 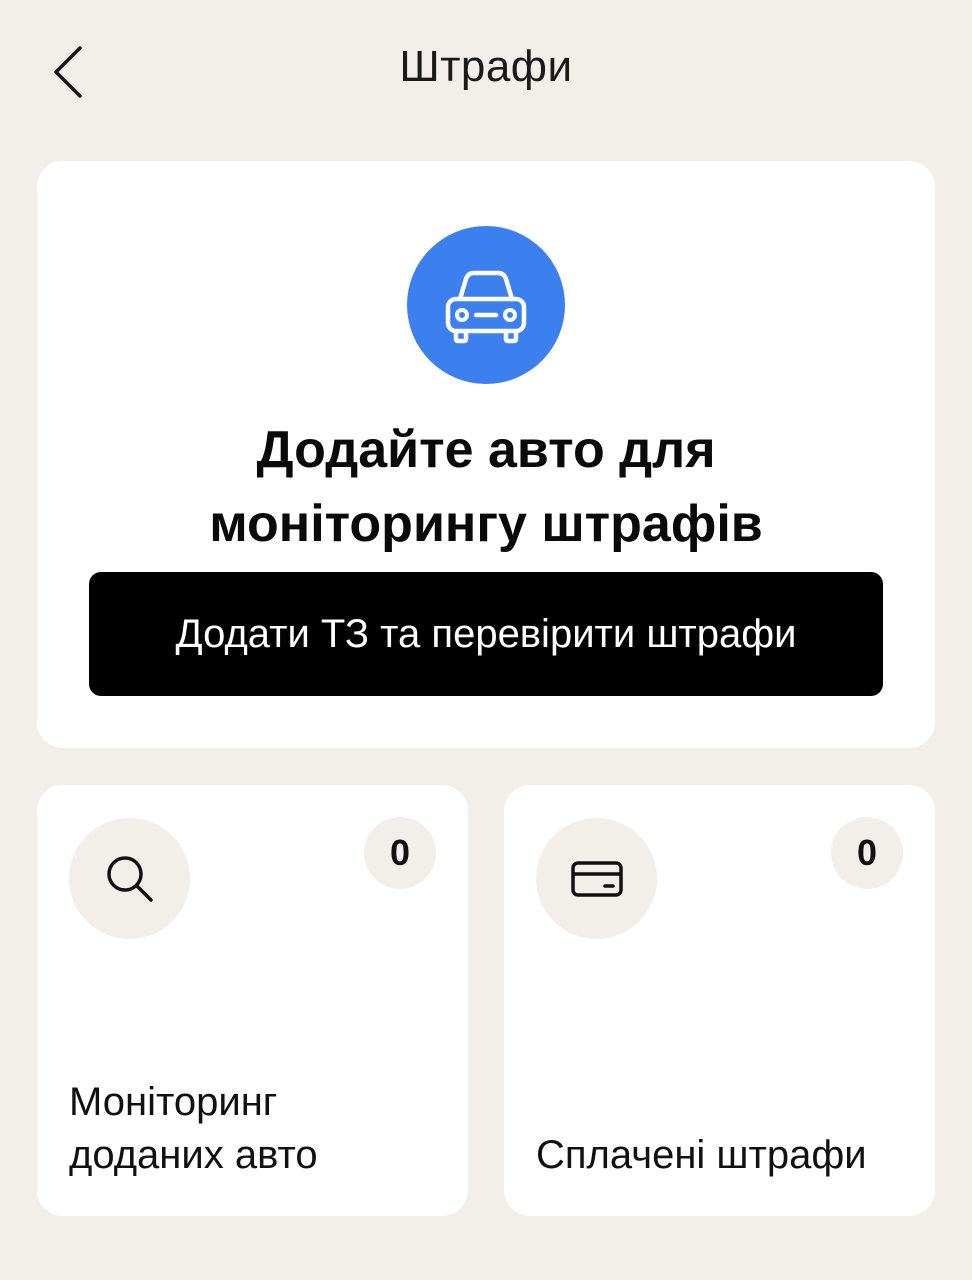 I want to click on tile-label-line-2: доданих авто, so click(x=193, y=1155).